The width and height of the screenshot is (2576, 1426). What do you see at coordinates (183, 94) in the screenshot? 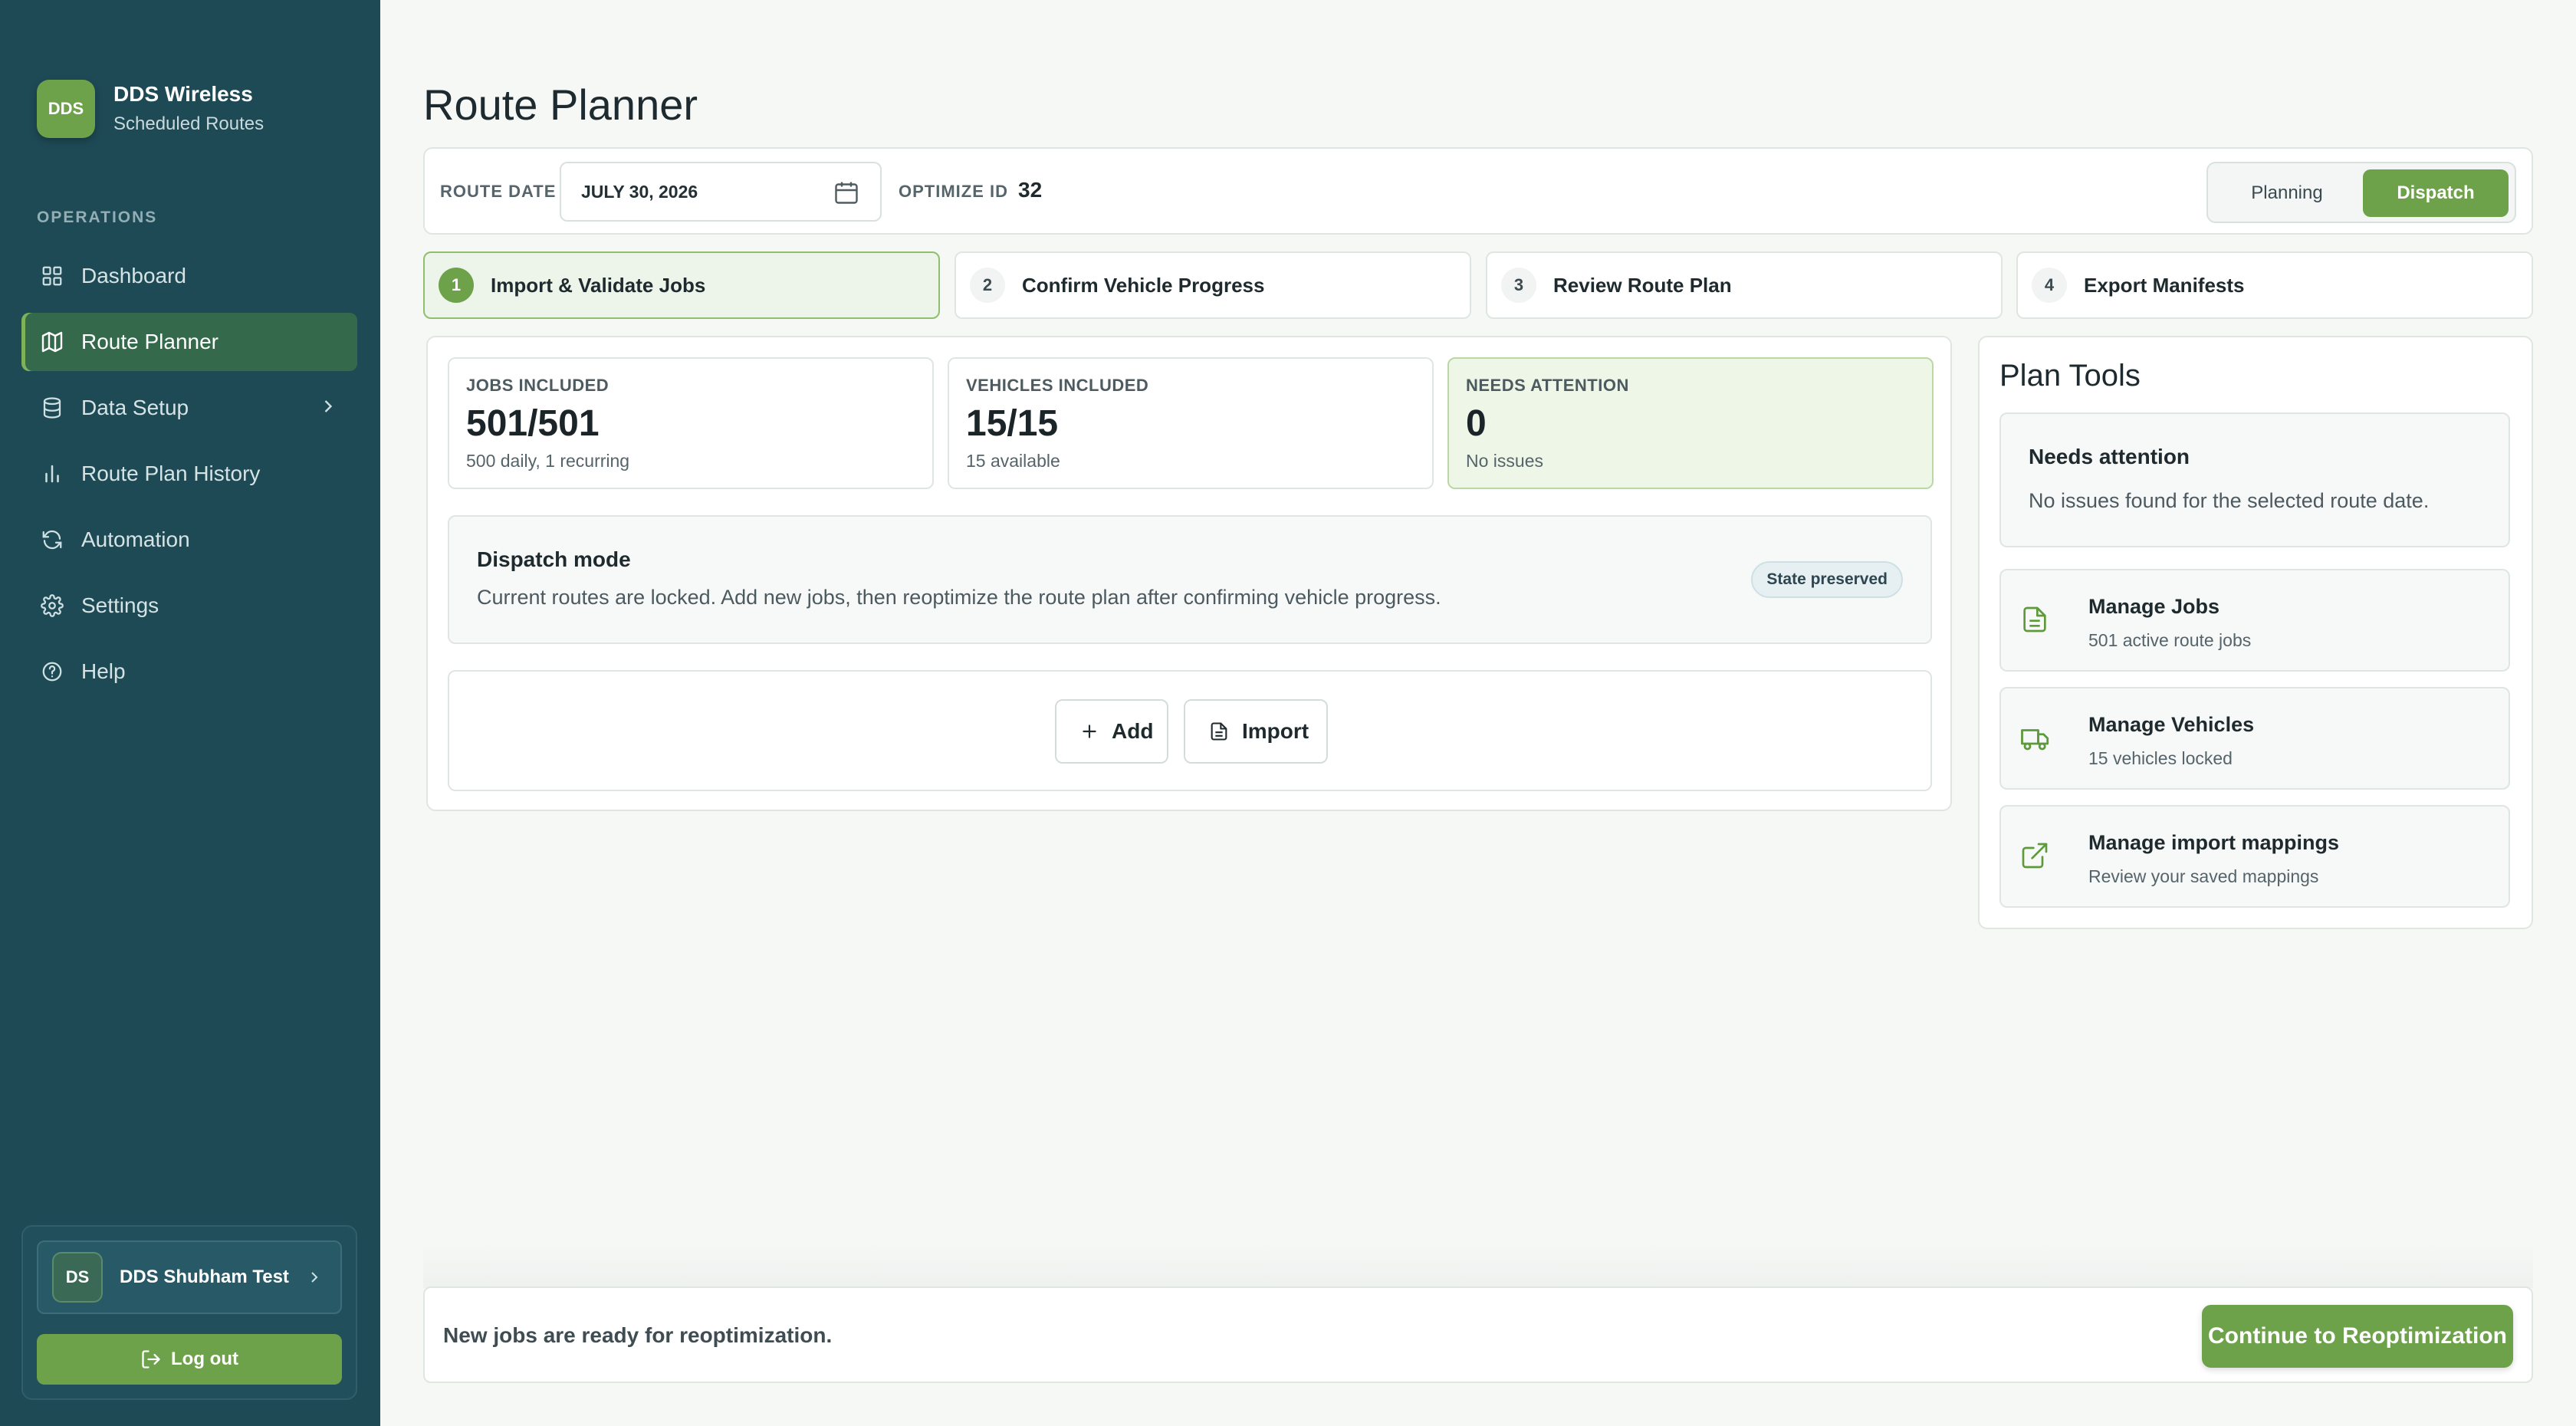
I see `brand-name: DDS Wireless` at bounding box center [183, 94].